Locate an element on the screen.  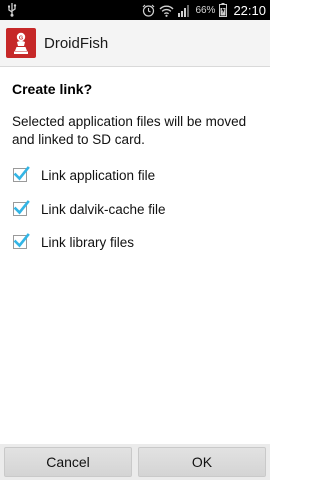
chess-pawn-logo-icon: G is located at coordinates (21, 43).